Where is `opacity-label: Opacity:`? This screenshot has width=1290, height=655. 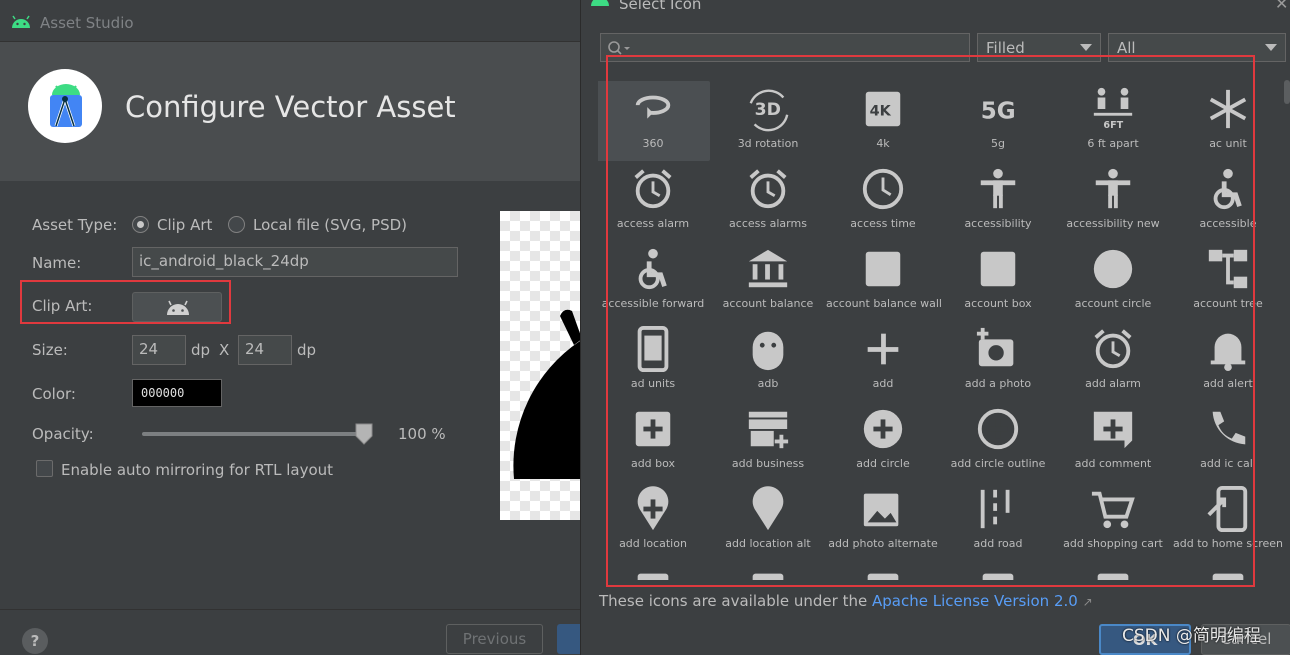
opacity-label: Opacity: is located at coordinates (63, 434).